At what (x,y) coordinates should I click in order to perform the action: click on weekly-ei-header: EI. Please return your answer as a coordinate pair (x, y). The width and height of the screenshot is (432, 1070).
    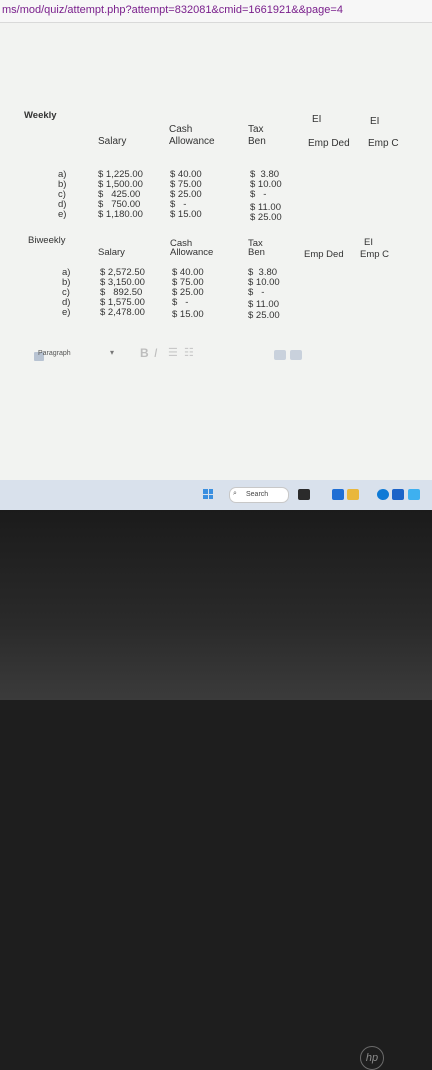
    Looking at the image, I should click on (317, 119).